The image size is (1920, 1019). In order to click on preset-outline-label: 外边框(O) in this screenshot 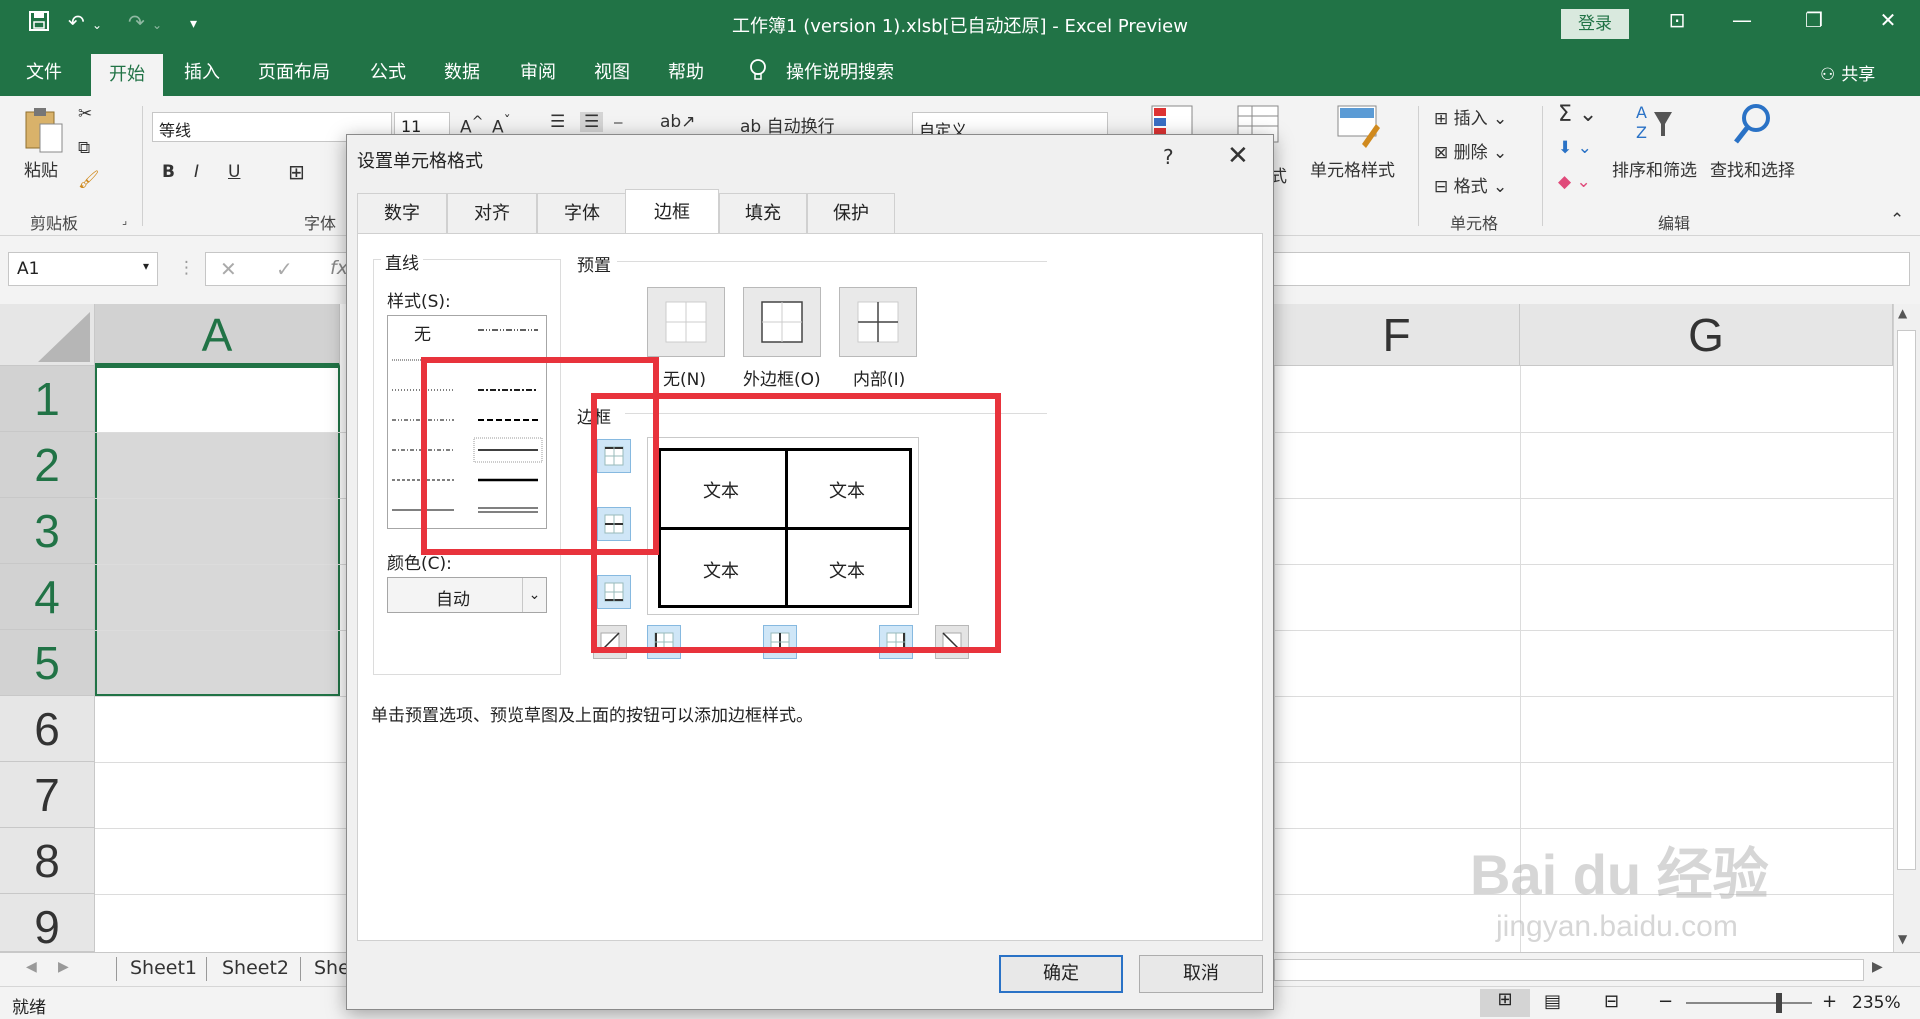, I will do `click(782, 380)`.